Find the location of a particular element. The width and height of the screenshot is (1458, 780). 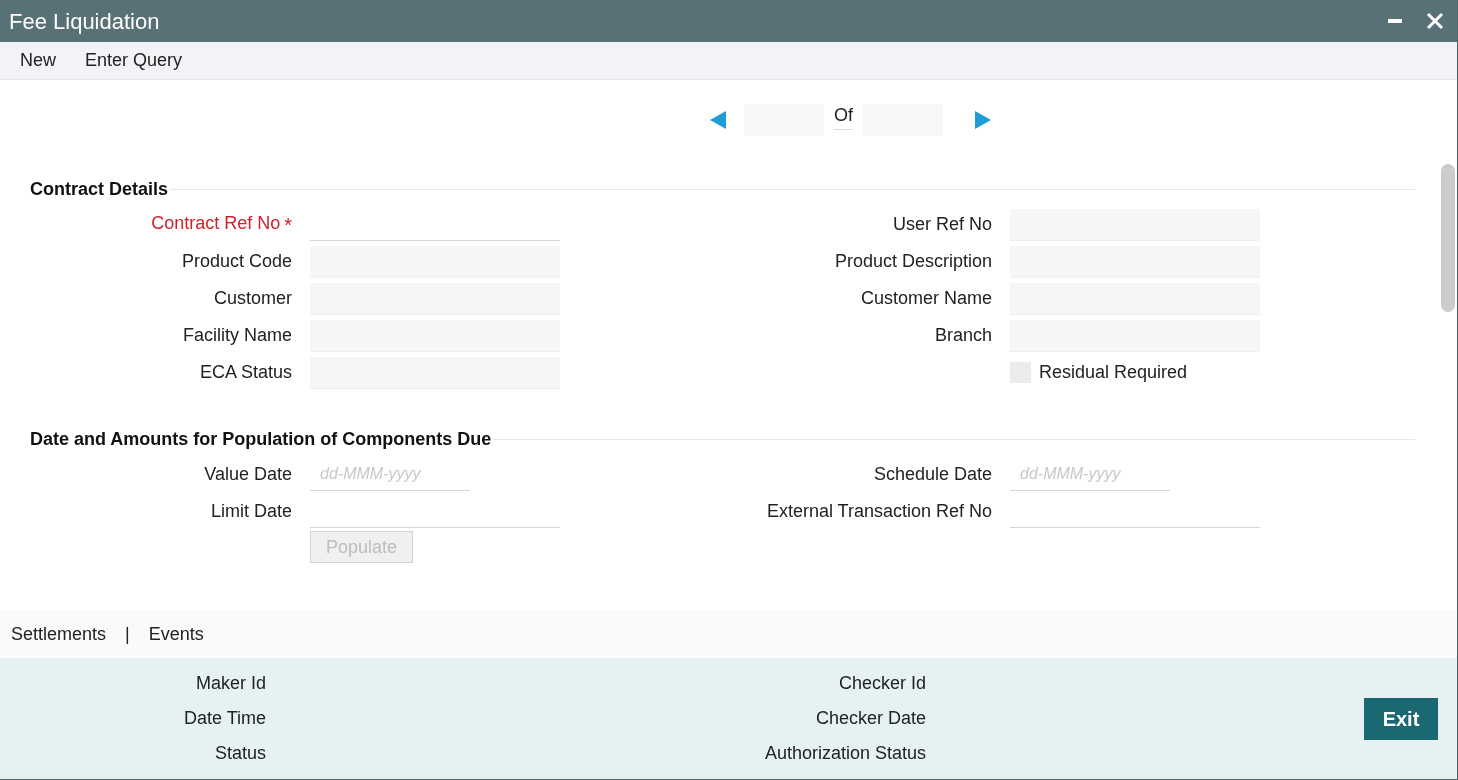

scrollbar-thumb is located at coordinates (1448, 238).